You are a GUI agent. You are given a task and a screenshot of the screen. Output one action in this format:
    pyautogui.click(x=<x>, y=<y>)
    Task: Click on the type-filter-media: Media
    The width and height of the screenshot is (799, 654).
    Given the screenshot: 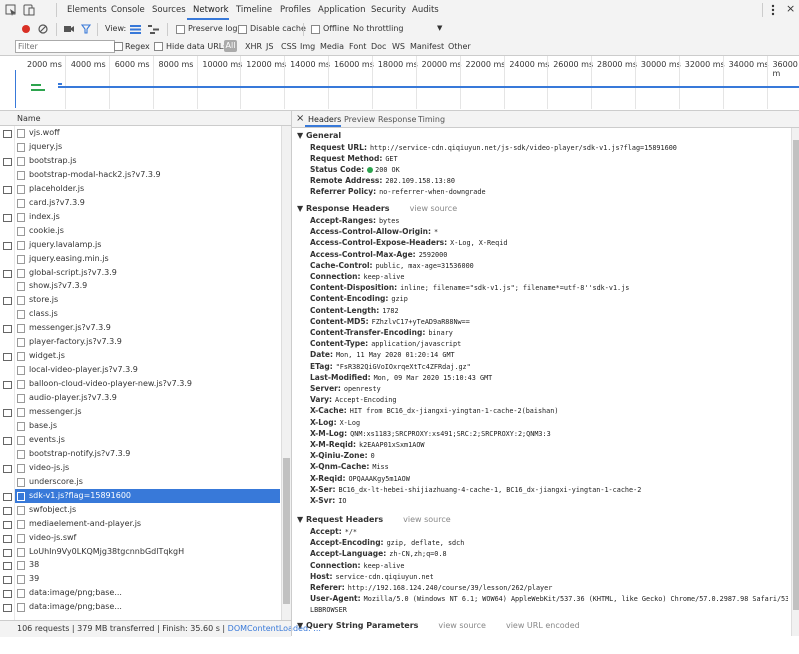 What is the action you would take?
    pyautogui.click(x=332, y=46)
    